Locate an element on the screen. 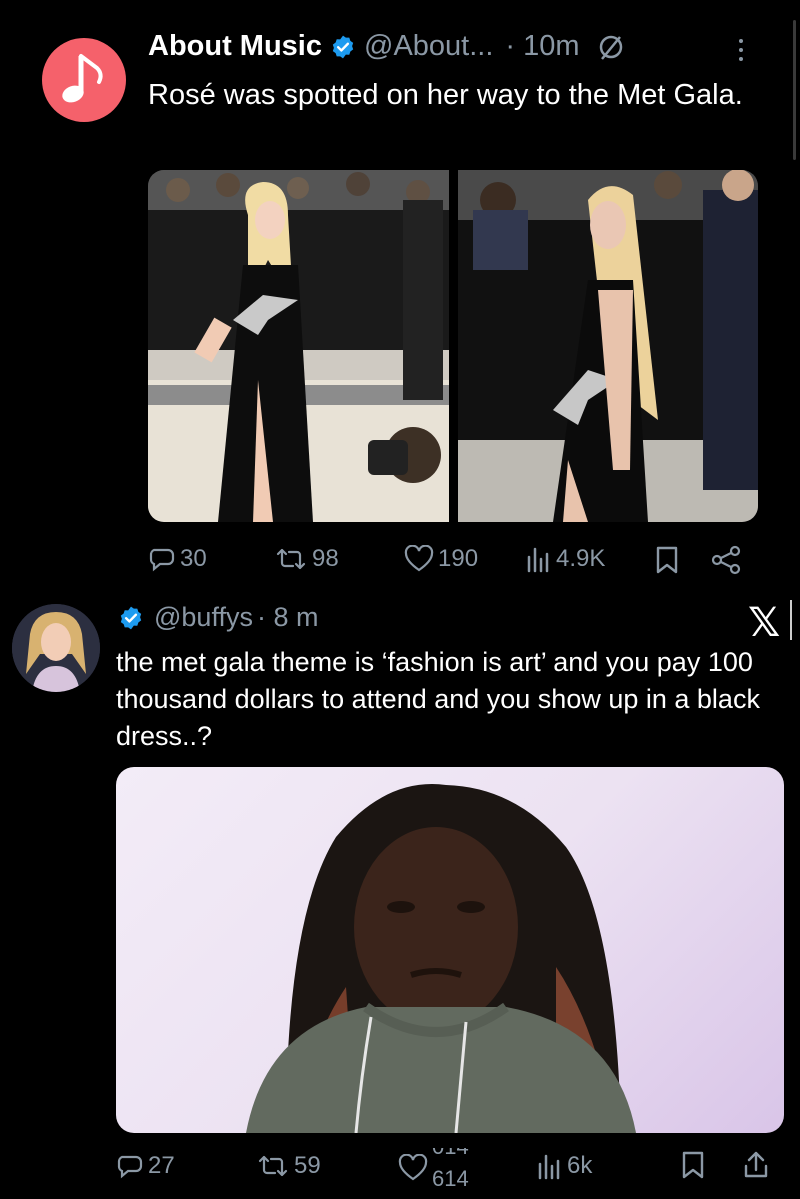 The height and width of the screenshot is (1199, 800). tweet2-like-count-old: 014 is located at coordinates (450, 1154).